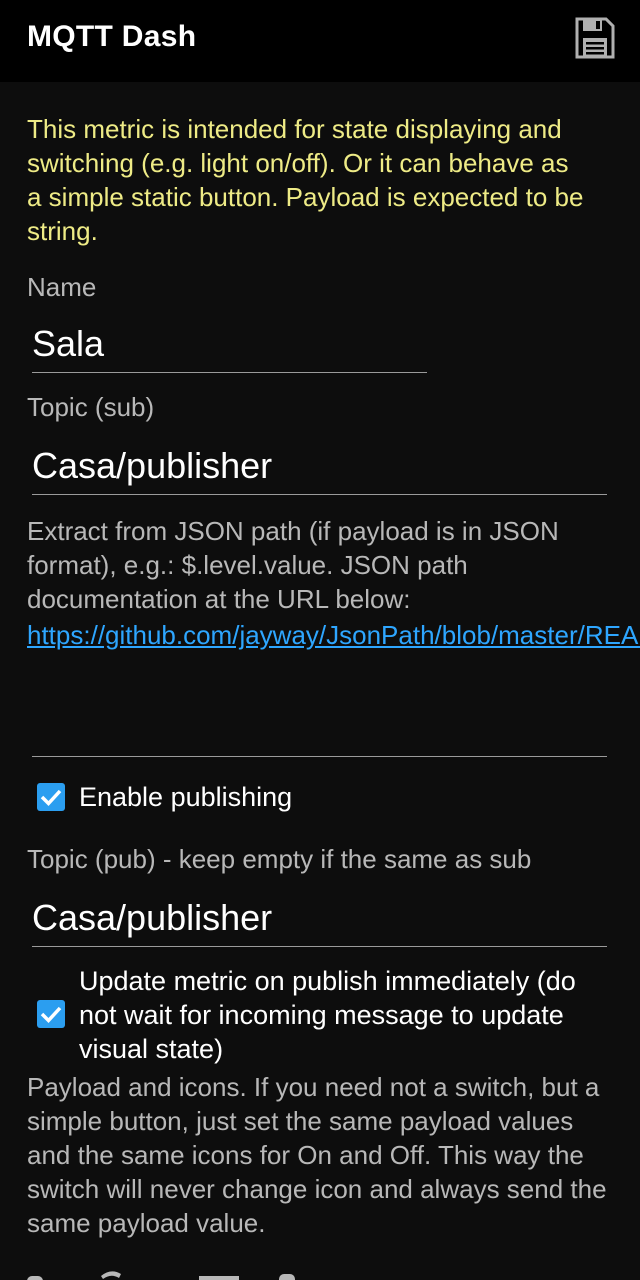 The image size is (640, 1280). What do you see at coordinates (229, 347) in the screenshot?
I see `name-field: Sala` at bounding box center [229, 347].